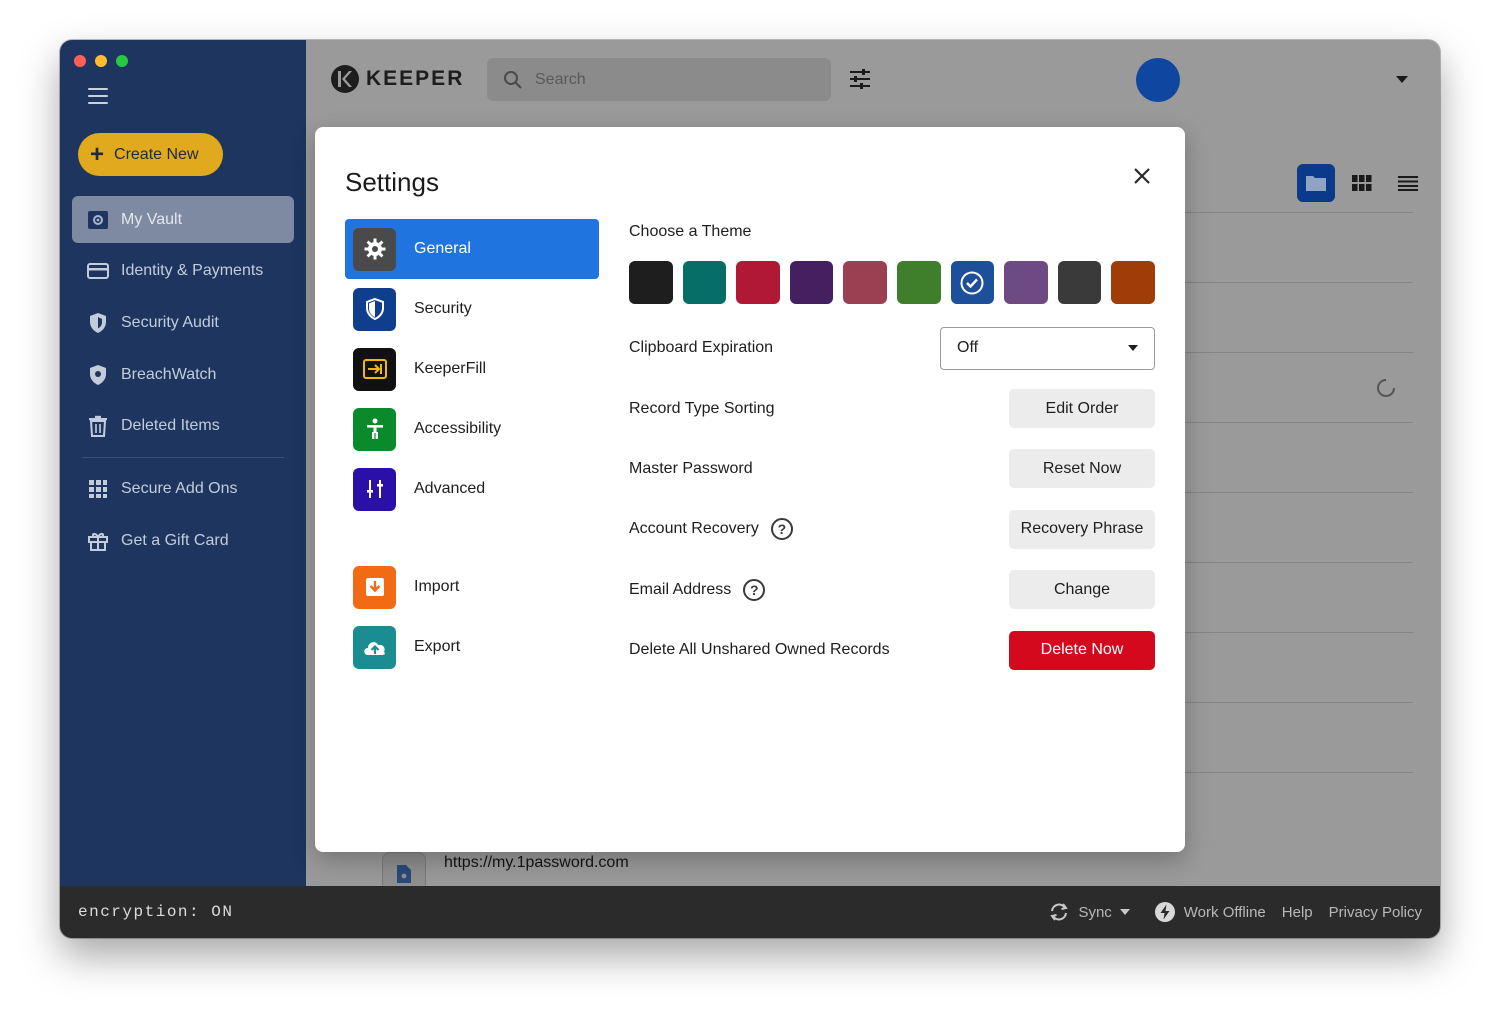  I want to click on tab-label: Import, so click(437, 586).